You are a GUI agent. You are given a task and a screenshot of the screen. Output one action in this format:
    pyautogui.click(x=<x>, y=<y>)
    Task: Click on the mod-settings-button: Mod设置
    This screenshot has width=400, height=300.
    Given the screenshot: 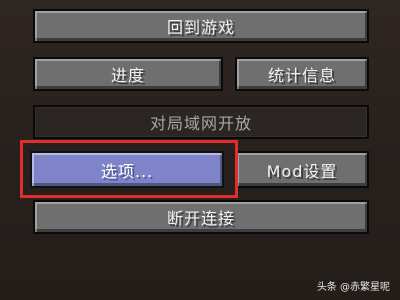 What is the action you would take?
    pyautogui.click(x=302, y=169)
    